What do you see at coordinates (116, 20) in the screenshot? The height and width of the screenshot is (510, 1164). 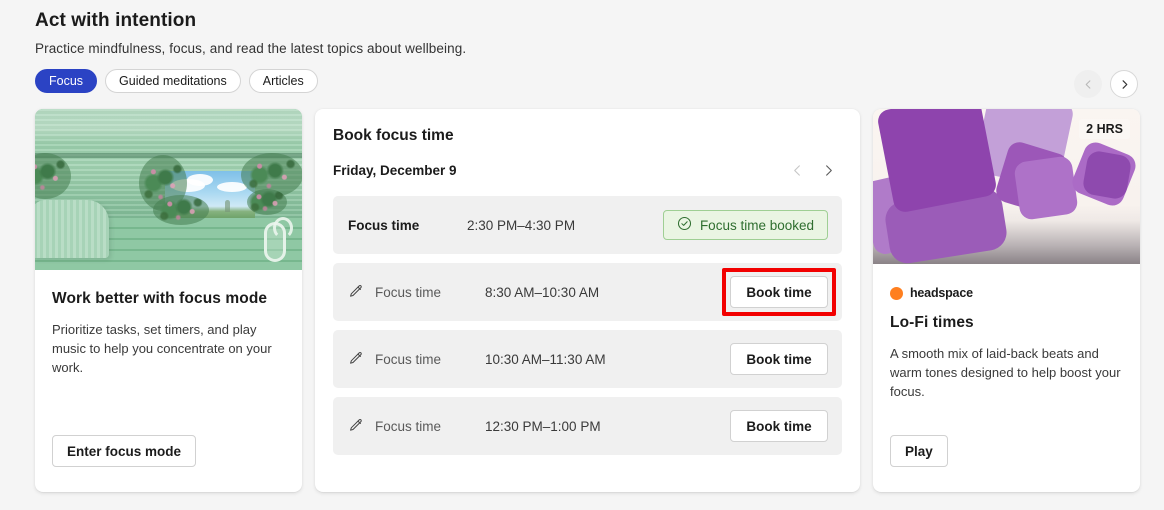 I see `page-title: Act with intention` at bounding box center [116, 20].